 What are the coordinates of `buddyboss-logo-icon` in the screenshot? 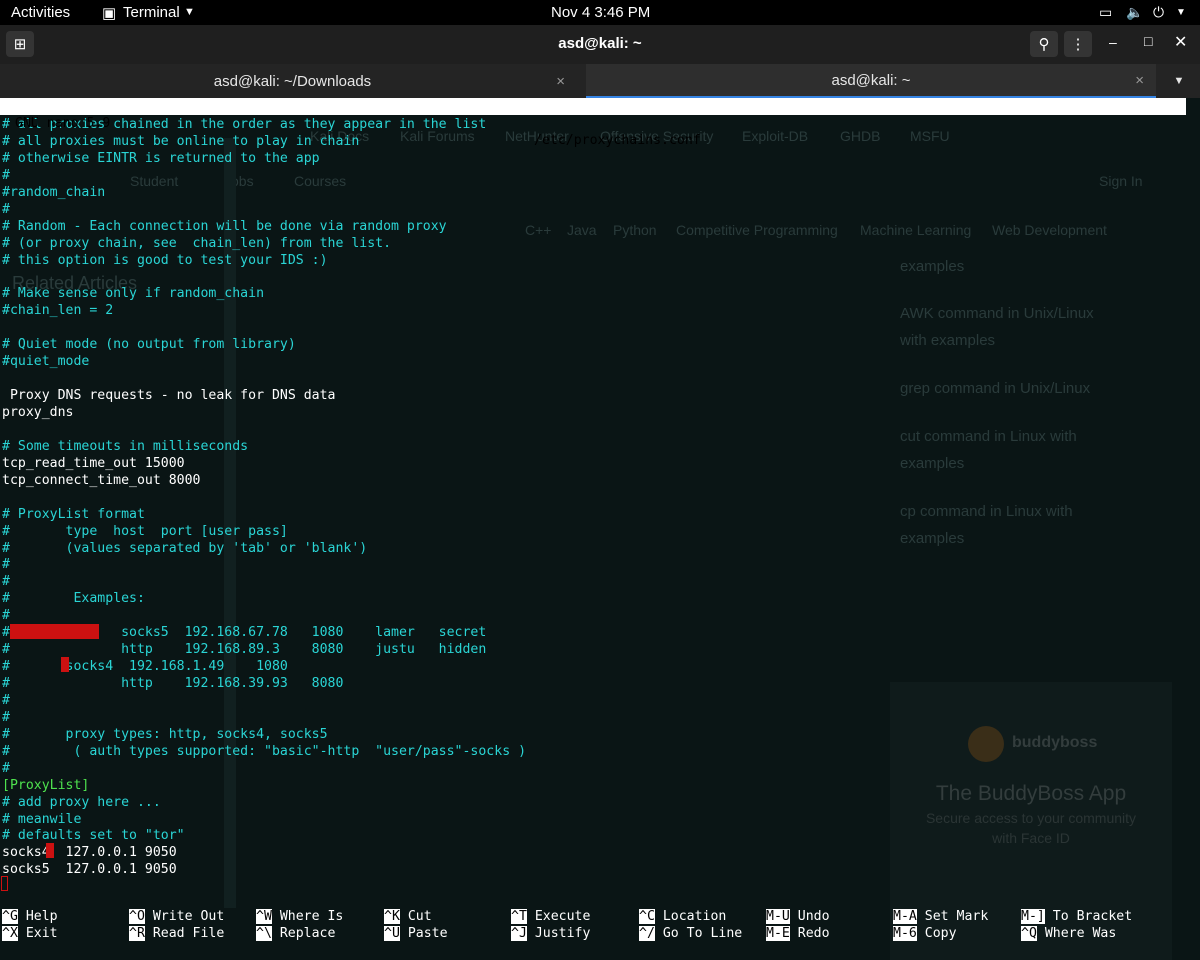 It's located at (986, 744).